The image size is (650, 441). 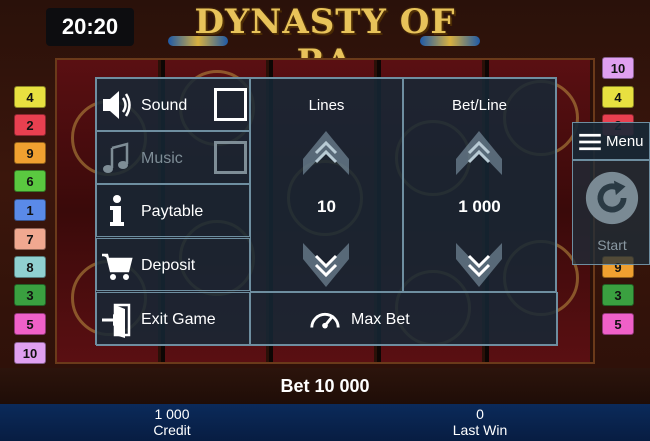 What do you see at coordinates (479, 105) in the screenshot?
I see `bet-per-line-title: Bet/Line` at bounding box center [479, 105].